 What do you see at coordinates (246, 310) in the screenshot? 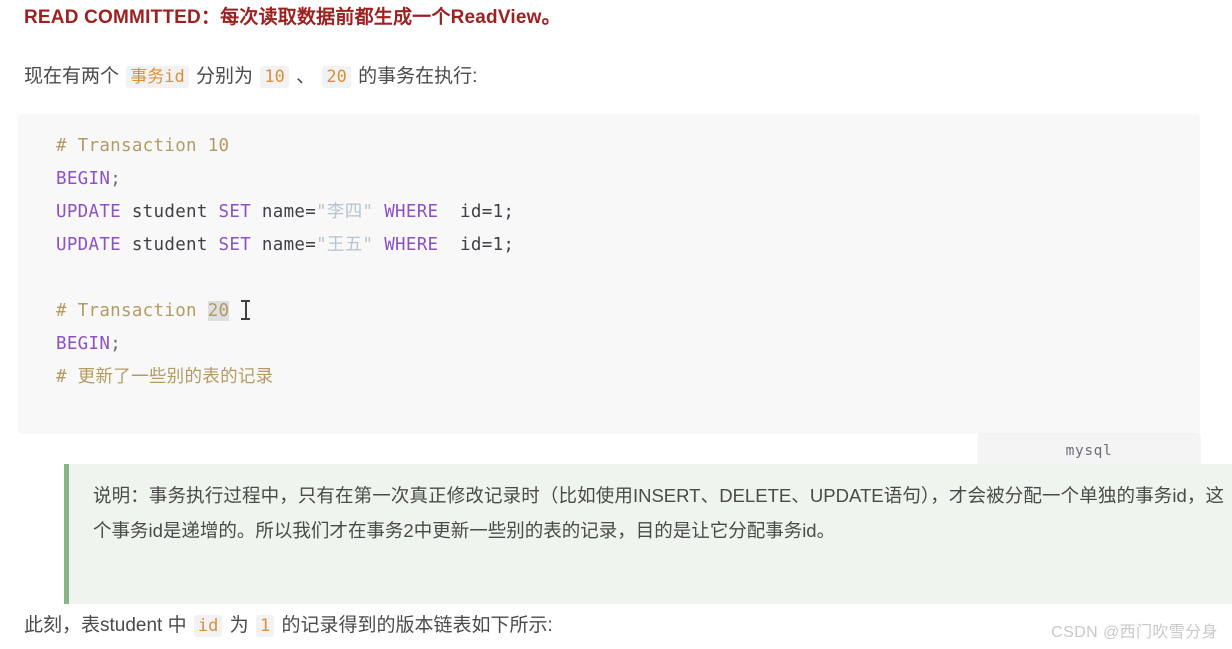
I see `text-cursor-icon` at bounding box center [246, 310].